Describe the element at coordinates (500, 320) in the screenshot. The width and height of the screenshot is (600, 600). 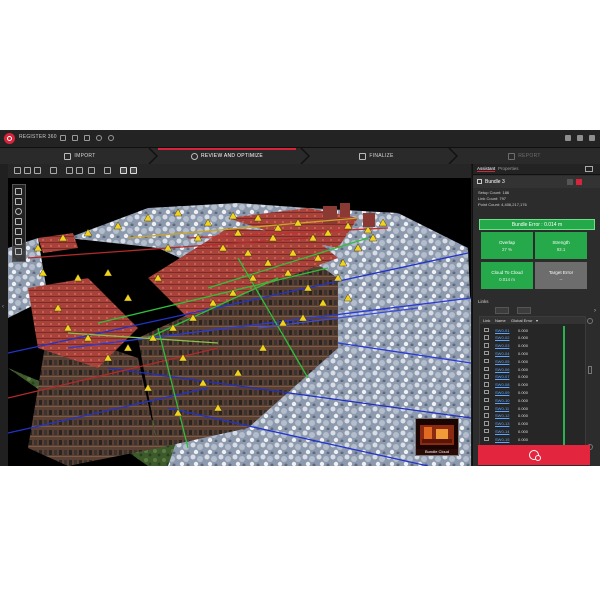
I see `col-name: Name` at that location.